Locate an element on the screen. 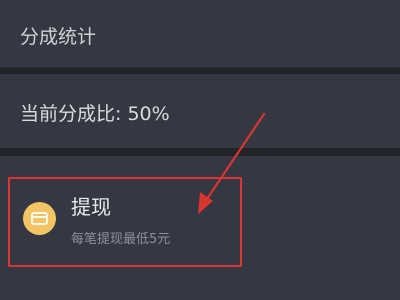 The image size is (400, 300). stats-title: 分成统计 is located at coordinates (58, 37).